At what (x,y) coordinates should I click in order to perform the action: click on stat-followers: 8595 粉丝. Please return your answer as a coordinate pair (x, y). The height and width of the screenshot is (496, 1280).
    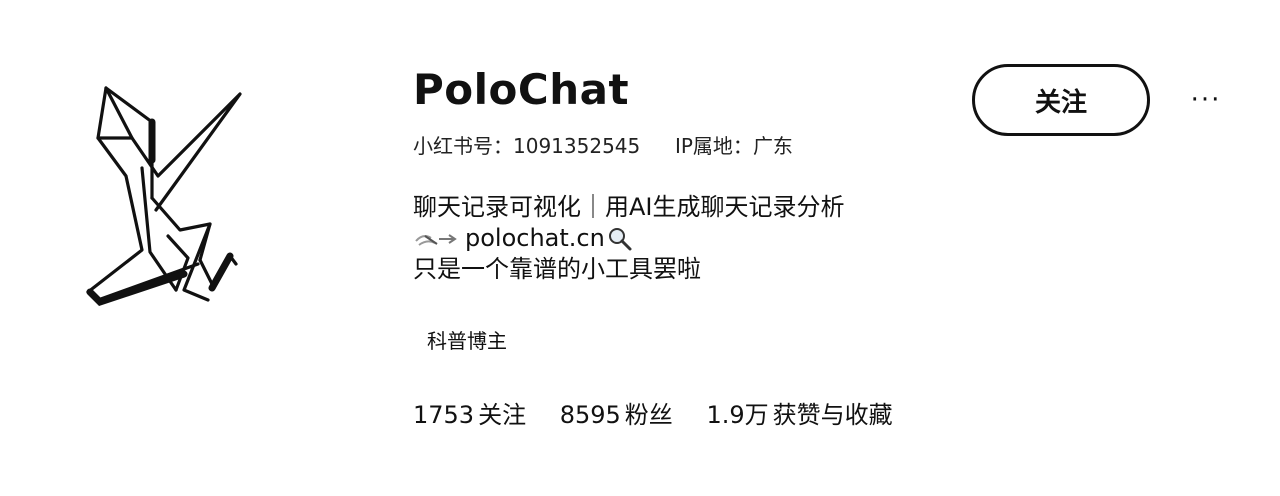
    Looking at the image, I should click on (616, 415).